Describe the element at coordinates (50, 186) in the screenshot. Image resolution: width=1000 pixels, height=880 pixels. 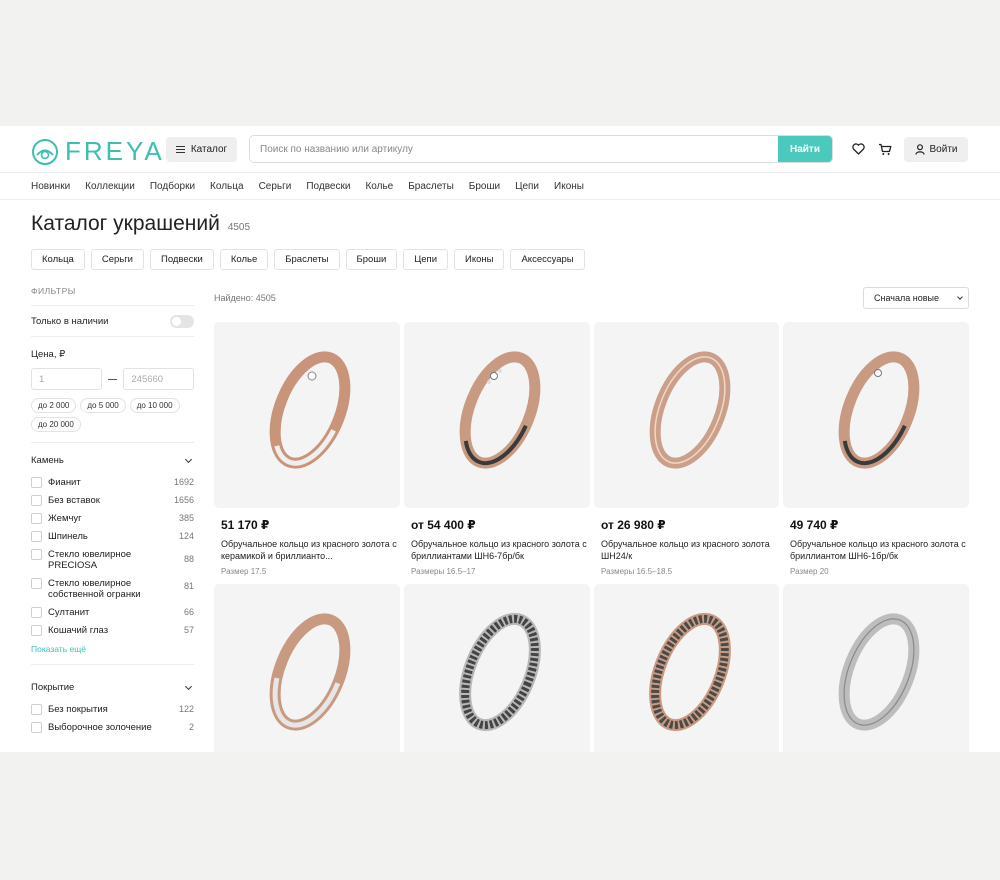
I see `nav-item-new: Новинки` at that location.